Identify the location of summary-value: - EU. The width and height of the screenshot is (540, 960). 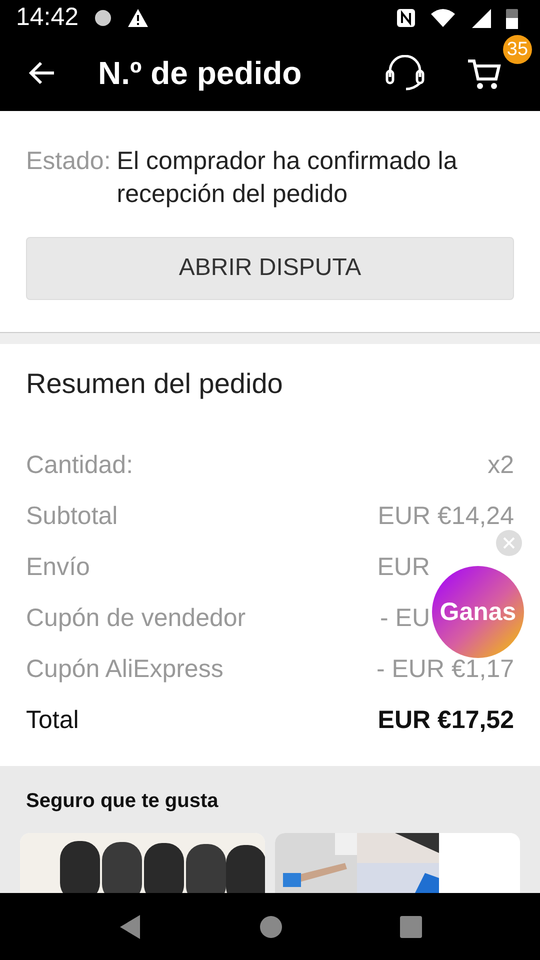
(405, 619).